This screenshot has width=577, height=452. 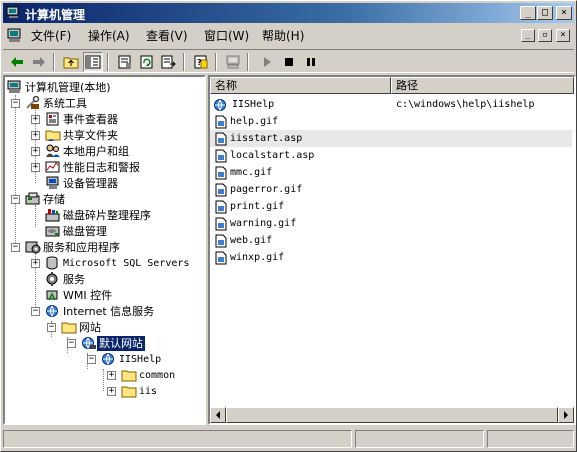 What do you see at coordinates (132, 359) in the screenshot?
I see `tree-node-iishelp: IISHelp` at bounding box center [132, 359].